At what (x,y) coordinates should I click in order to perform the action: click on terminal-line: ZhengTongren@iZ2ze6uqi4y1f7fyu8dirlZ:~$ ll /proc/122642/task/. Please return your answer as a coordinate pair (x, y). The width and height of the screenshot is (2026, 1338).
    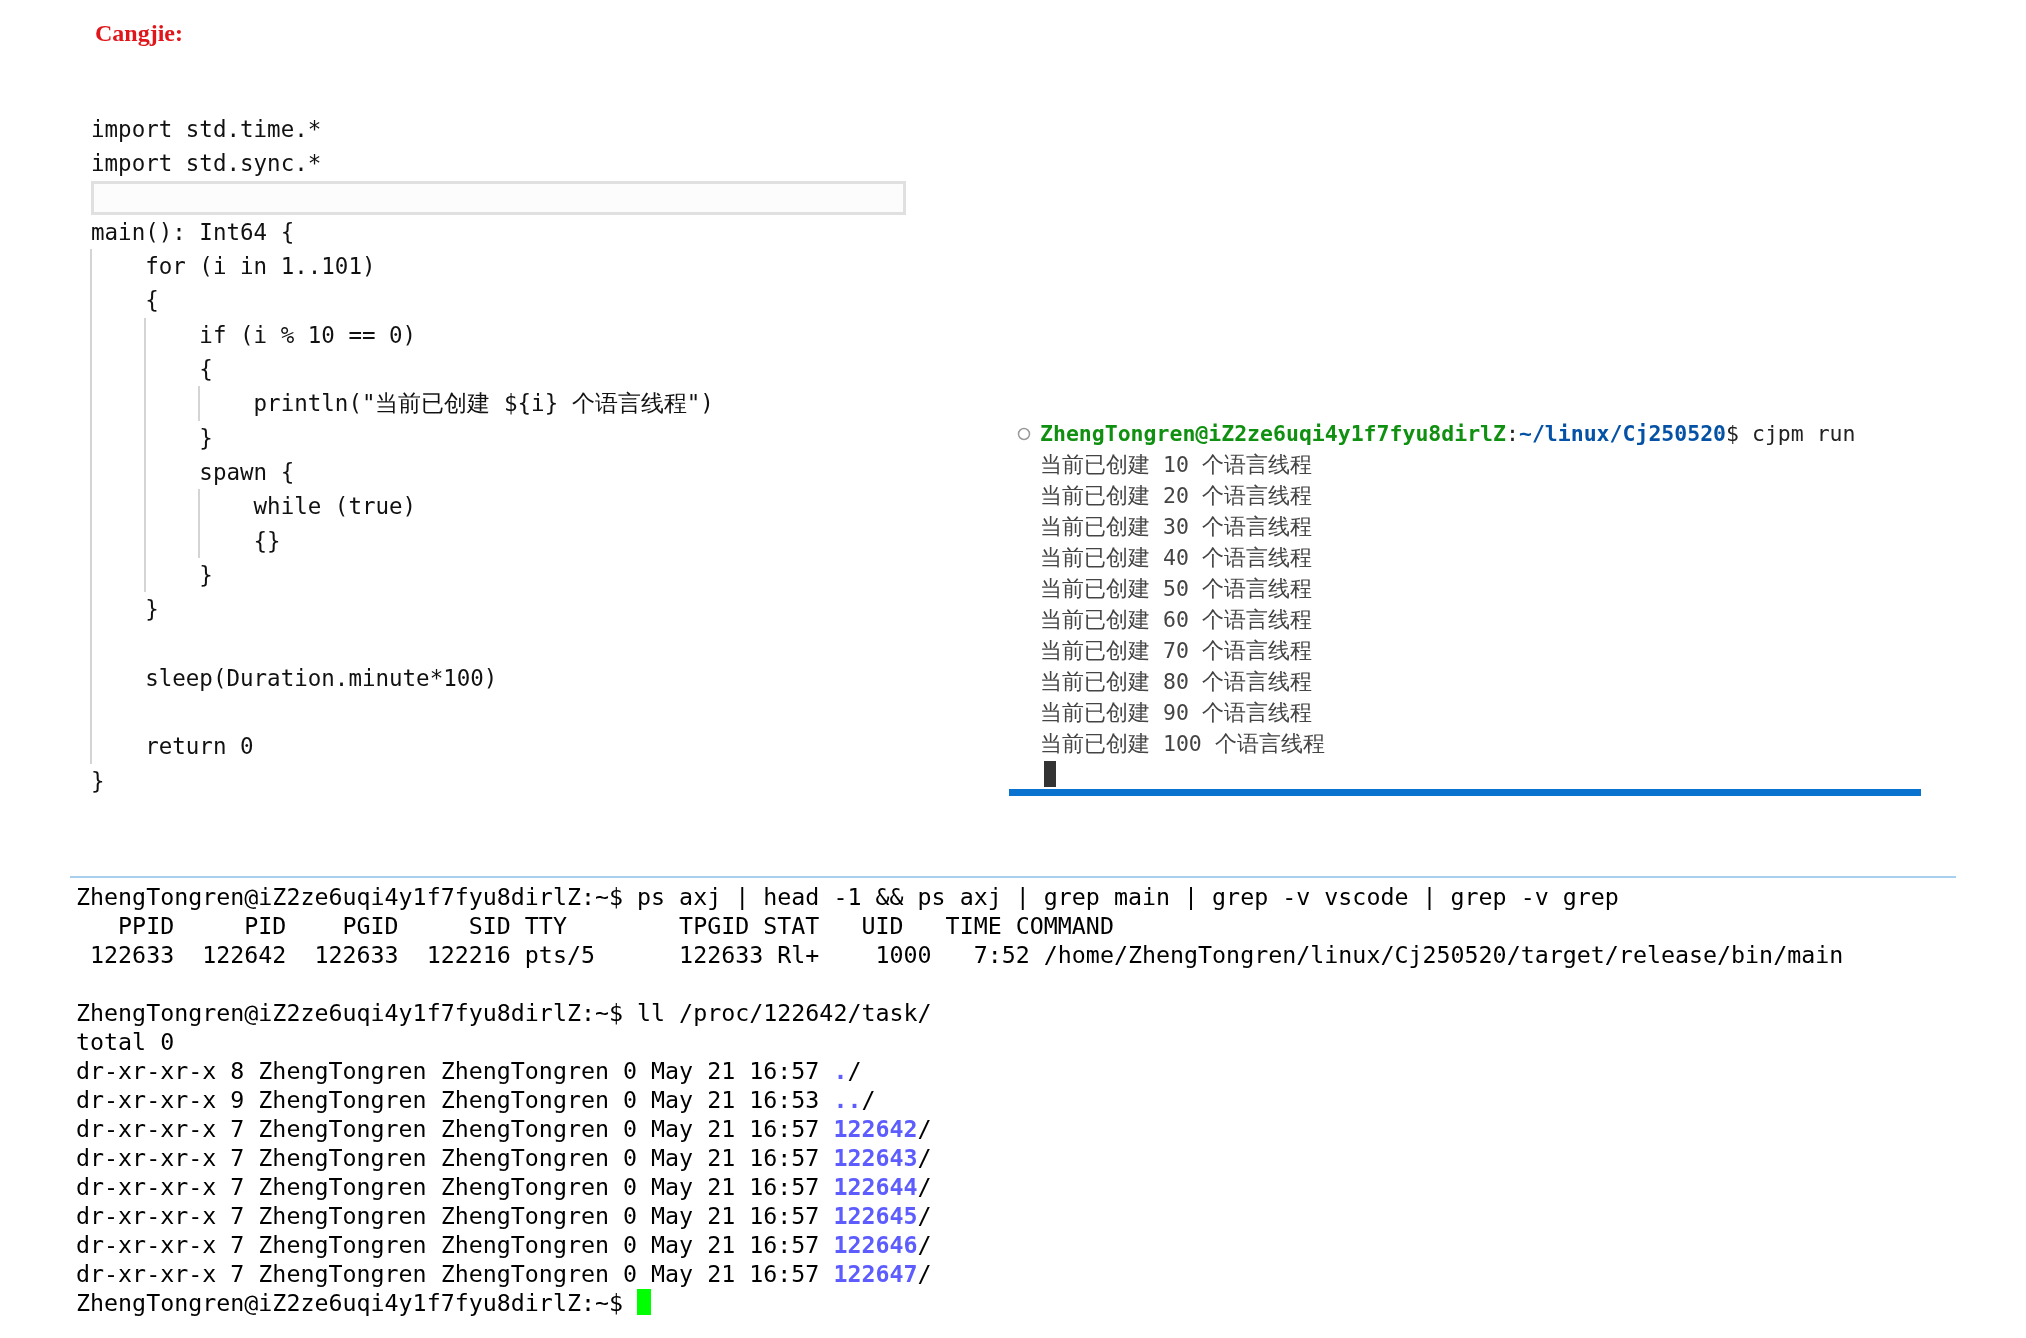
    Looking at the image, I should click on (504, 1012).